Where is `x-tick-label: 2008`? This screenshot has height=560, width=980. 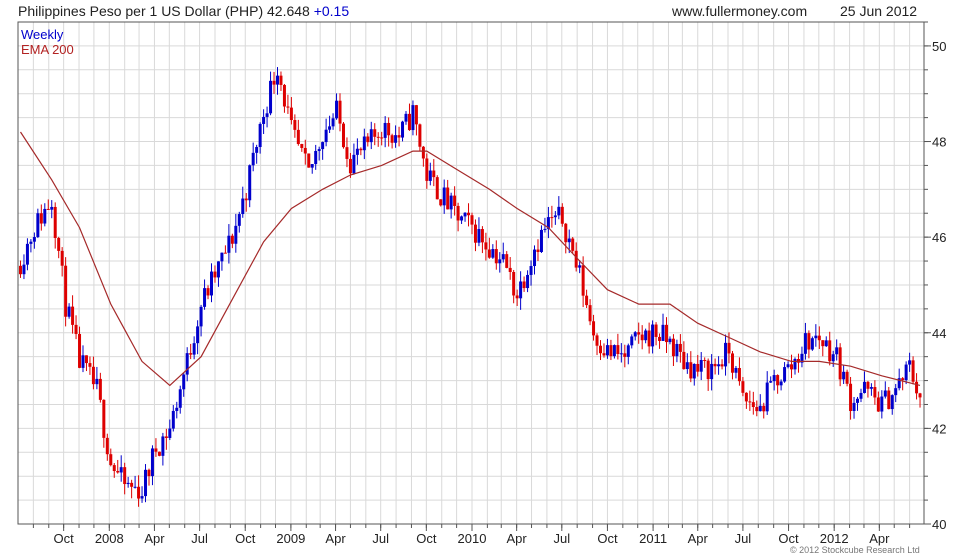 x-tick-label: 2008 is located at coordinates (109, 538).